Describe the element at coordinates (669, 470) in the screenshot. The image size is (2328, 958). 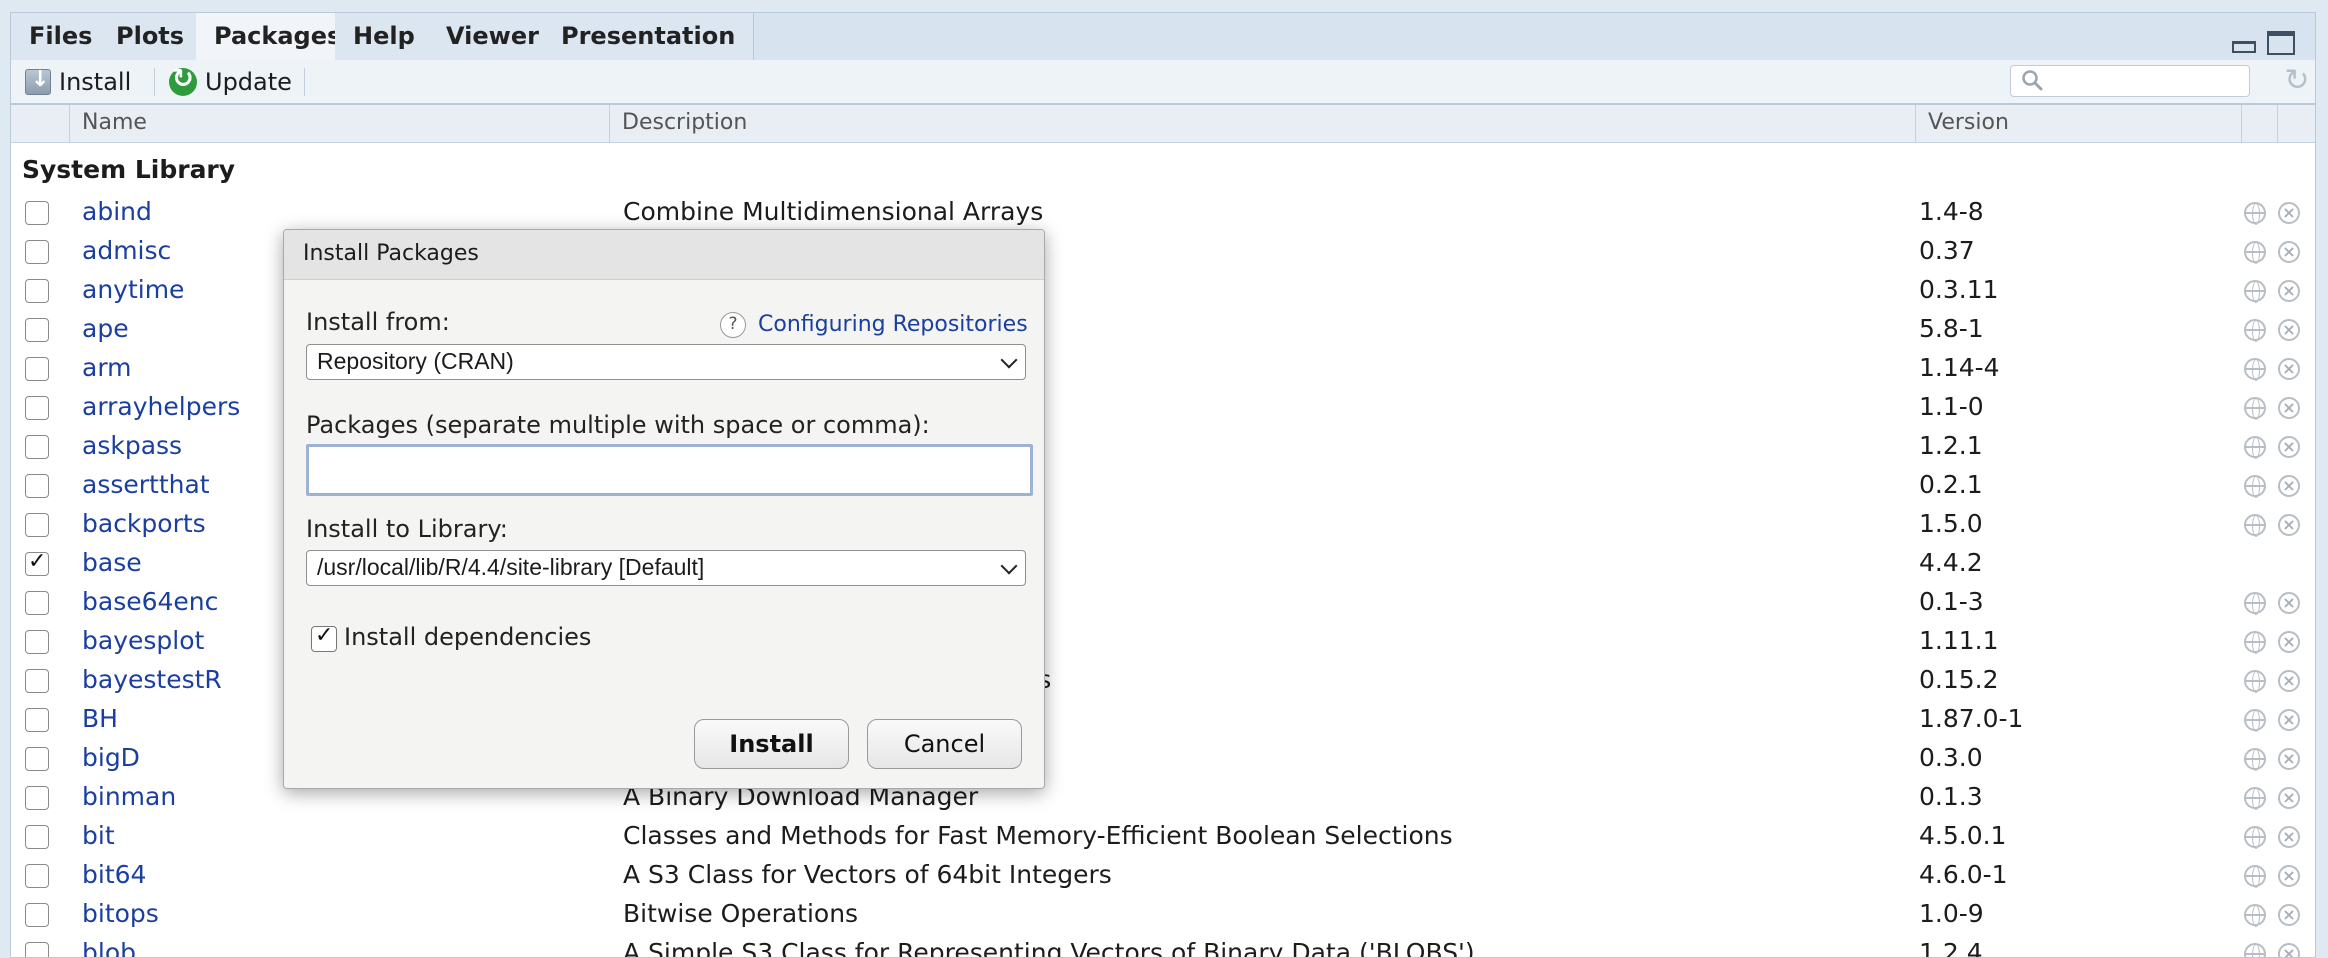
I see `packages-input` at that location.